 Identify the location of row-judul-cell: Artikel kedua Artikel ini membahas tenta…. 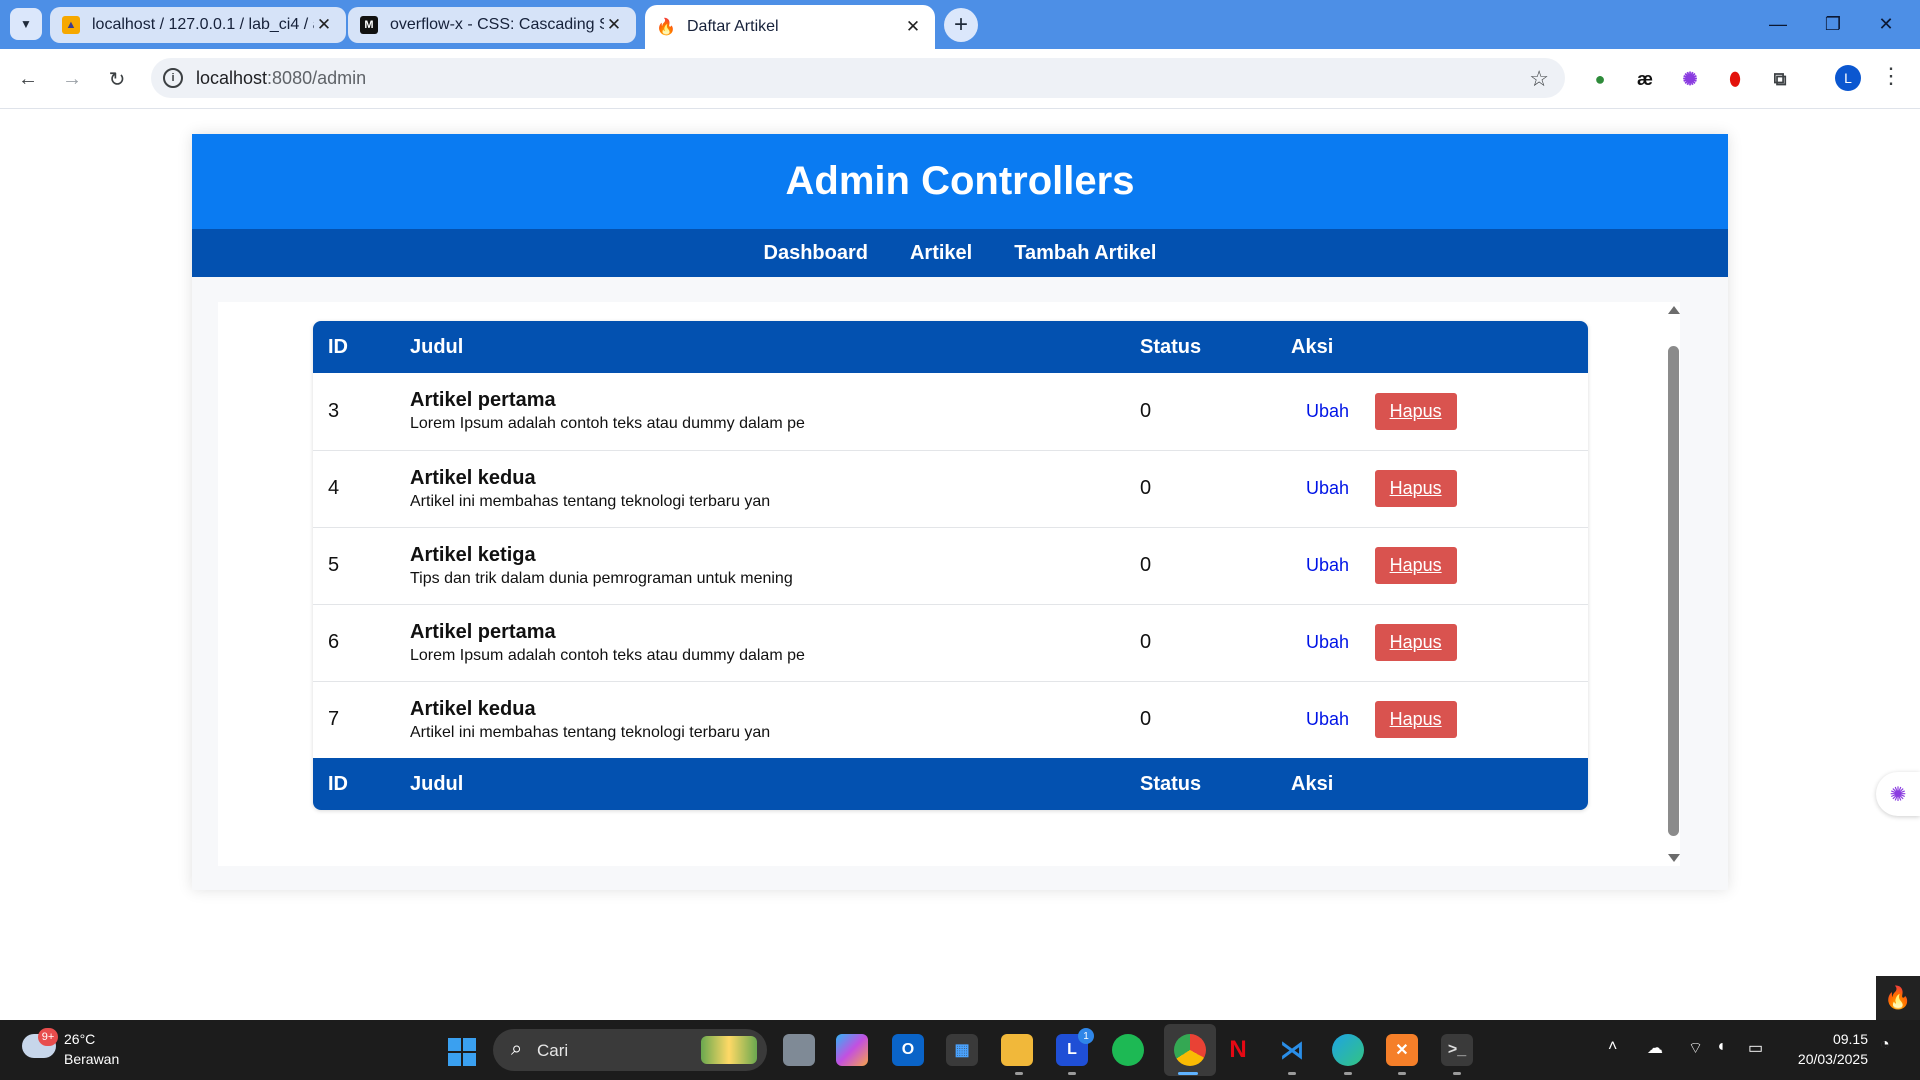
(760, 489).